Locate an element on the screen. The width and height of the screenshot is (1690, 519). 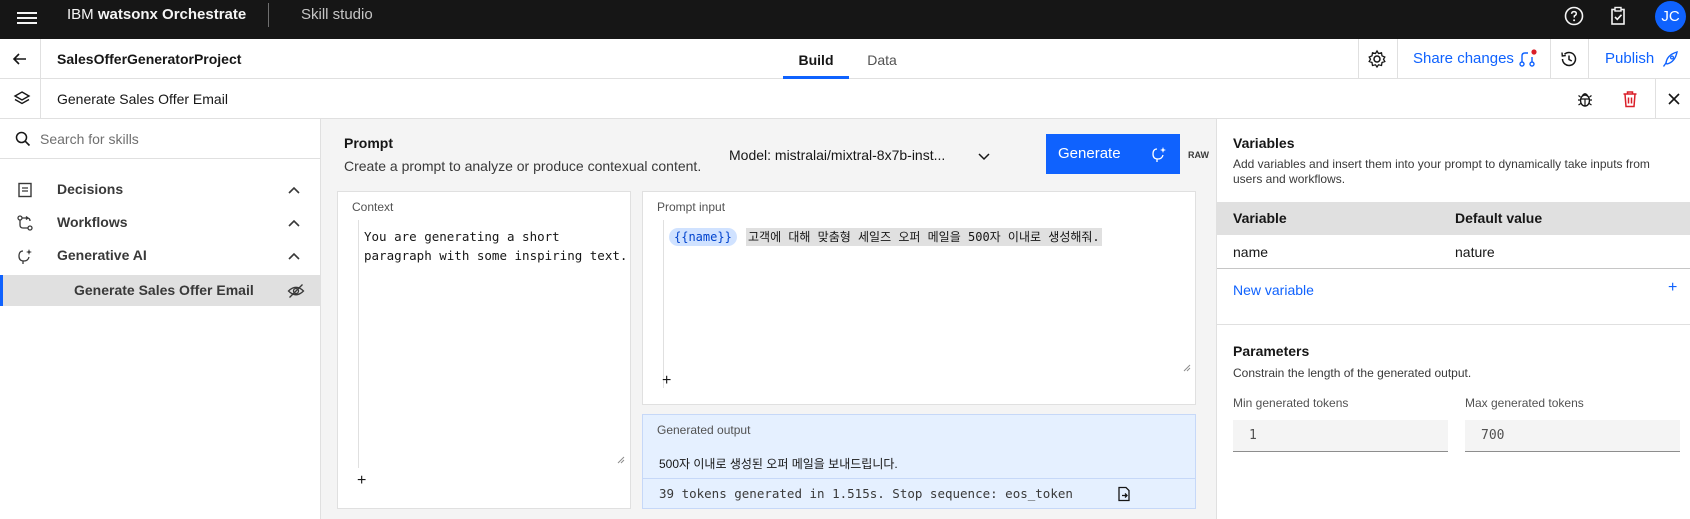
back-arrow-icon is located at coordinates (20, 59).